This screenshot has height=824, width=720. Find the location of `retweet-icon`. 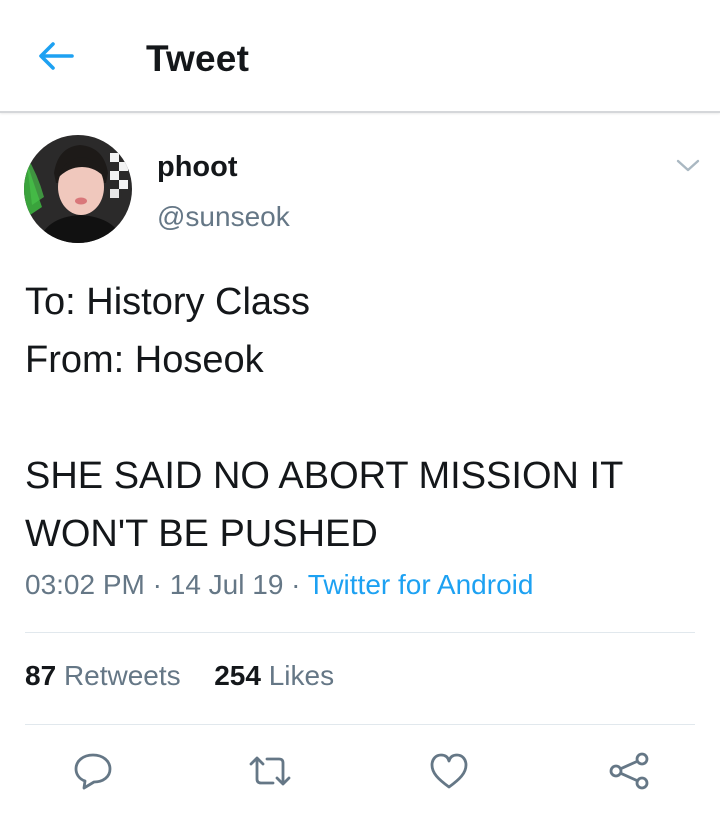

retweet-icon is located at coordinates (270, 771).